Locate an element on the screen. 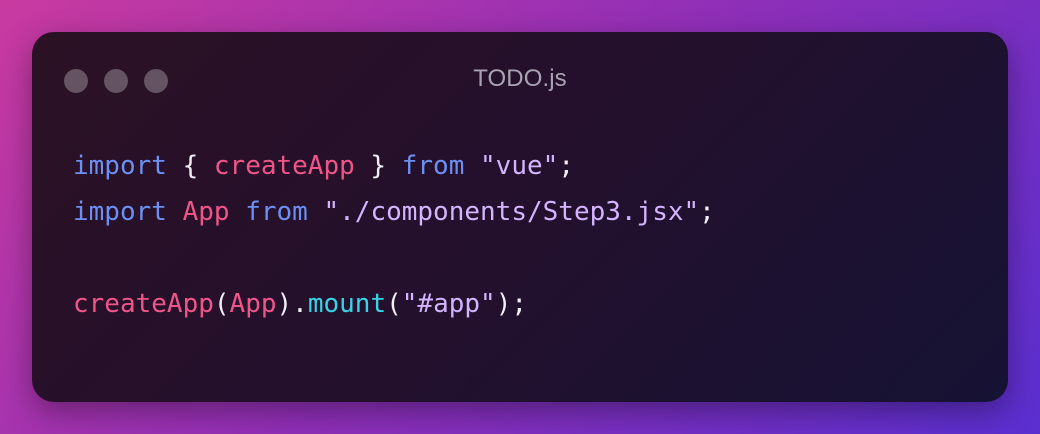  code-line-1: import { createApp } from "vue"; is located at coordinates (394, 166).